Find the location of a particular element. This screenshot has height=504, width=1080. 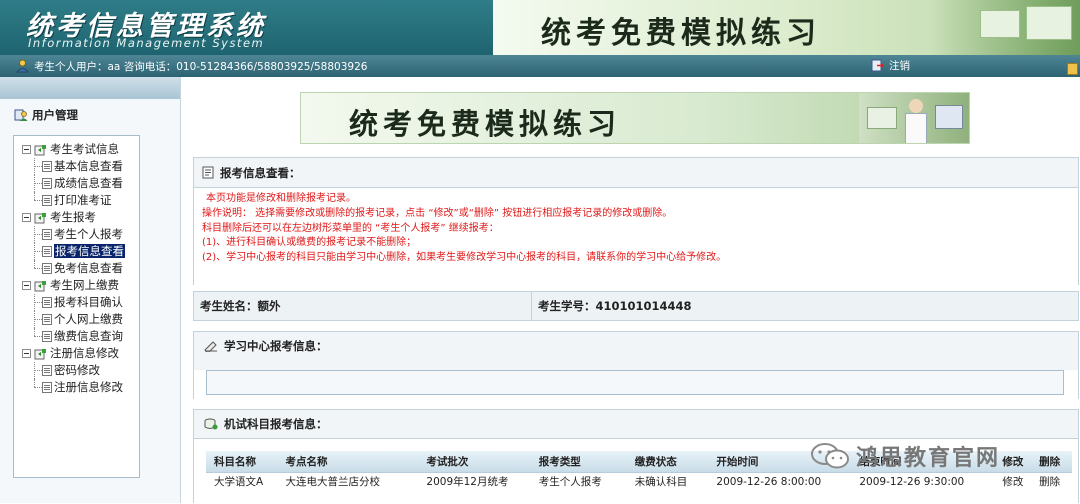

tree-group-label: 考生报考 is located at coordinates (73, 217).